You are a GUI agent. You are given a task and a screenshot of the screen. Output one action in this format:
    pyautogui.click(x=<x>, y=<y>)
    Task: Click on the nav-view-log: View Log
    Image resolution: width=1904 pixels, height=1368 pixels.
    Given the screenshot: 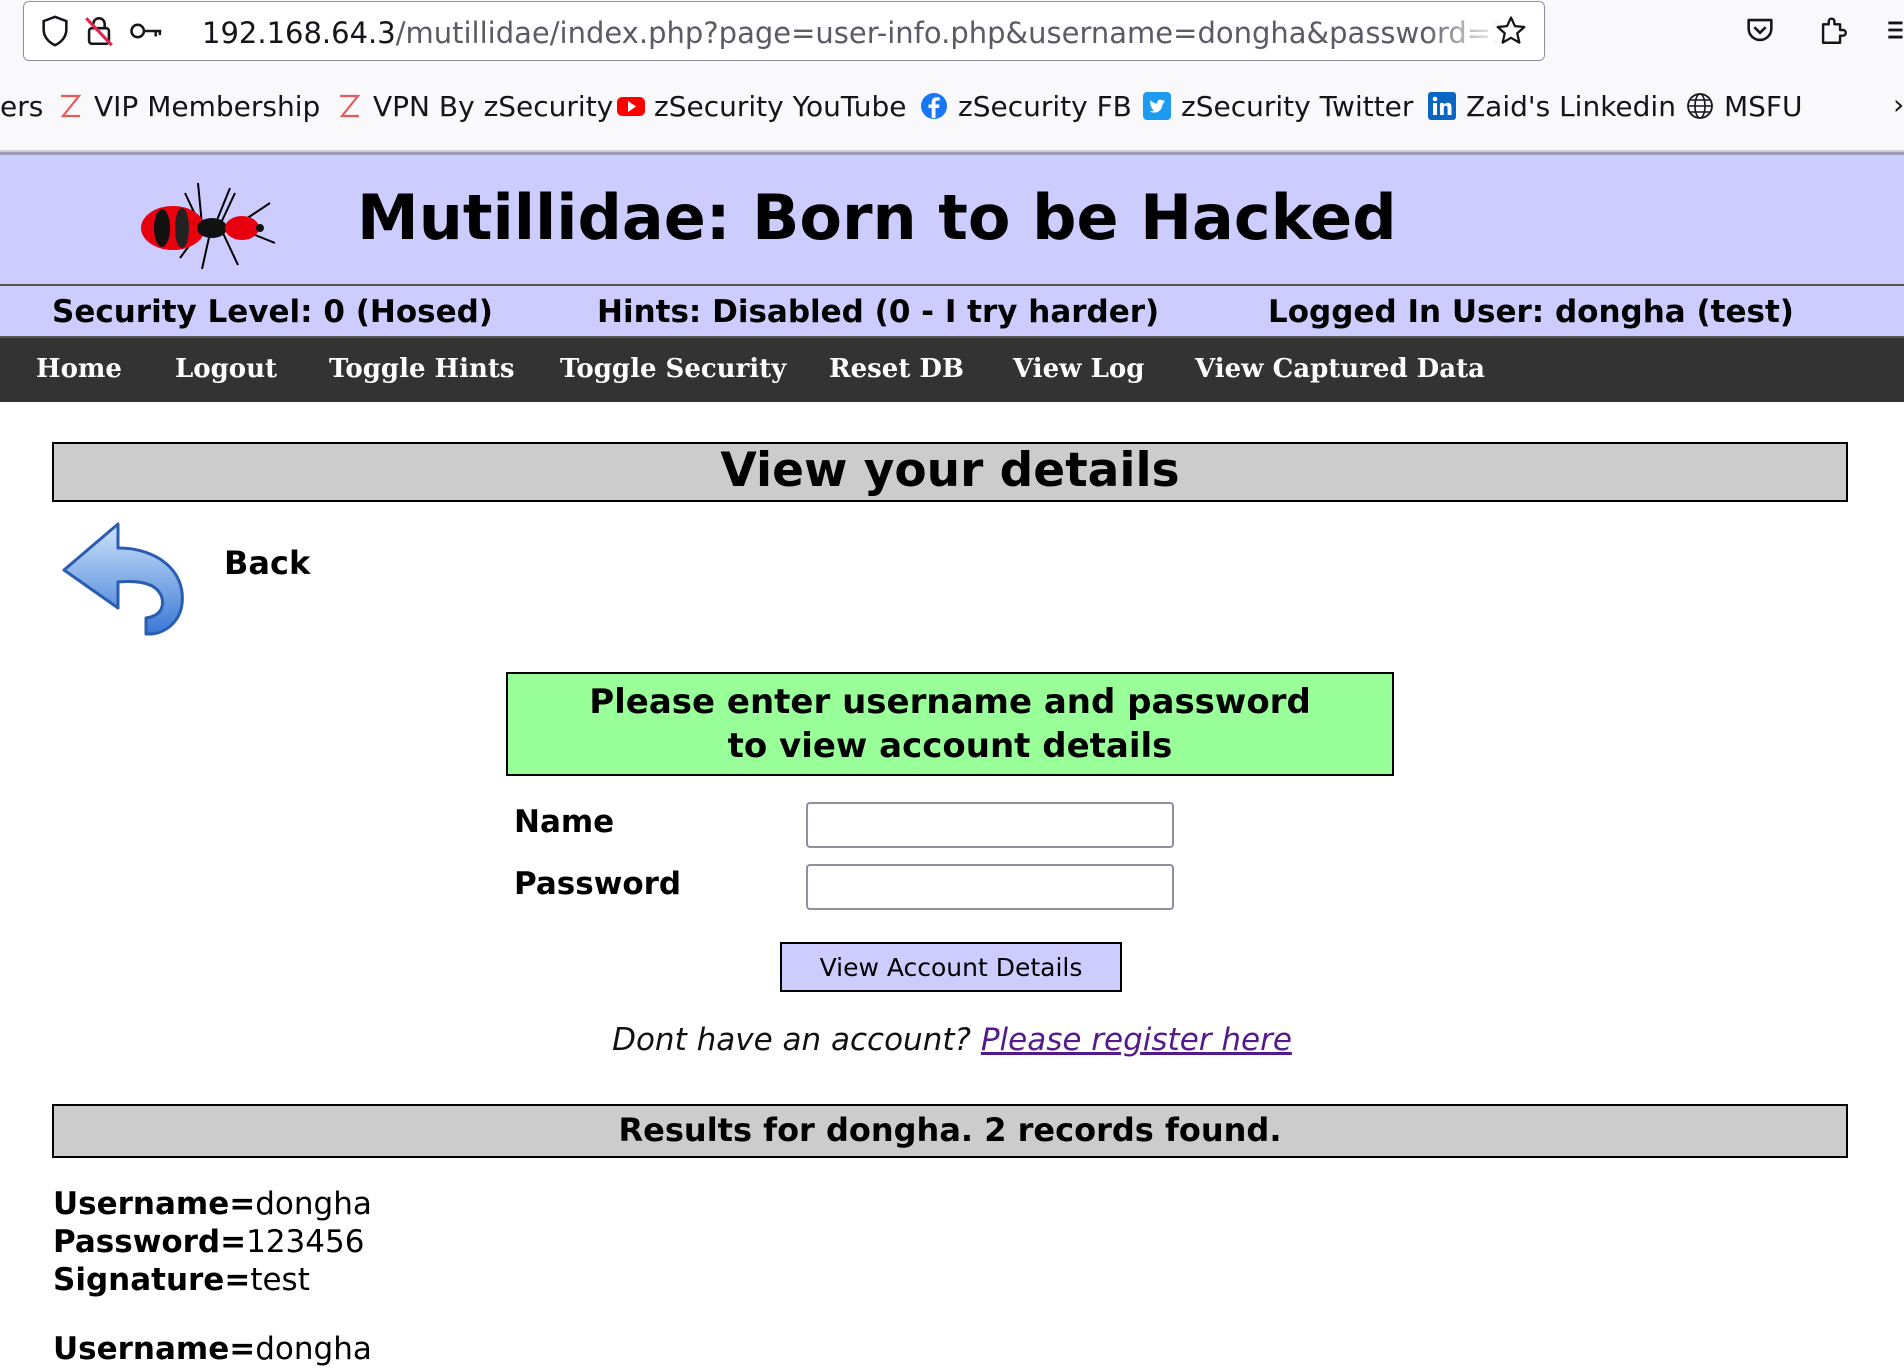 What is the action you would take?
    pyautogui.click(x=1078, y=369)
    